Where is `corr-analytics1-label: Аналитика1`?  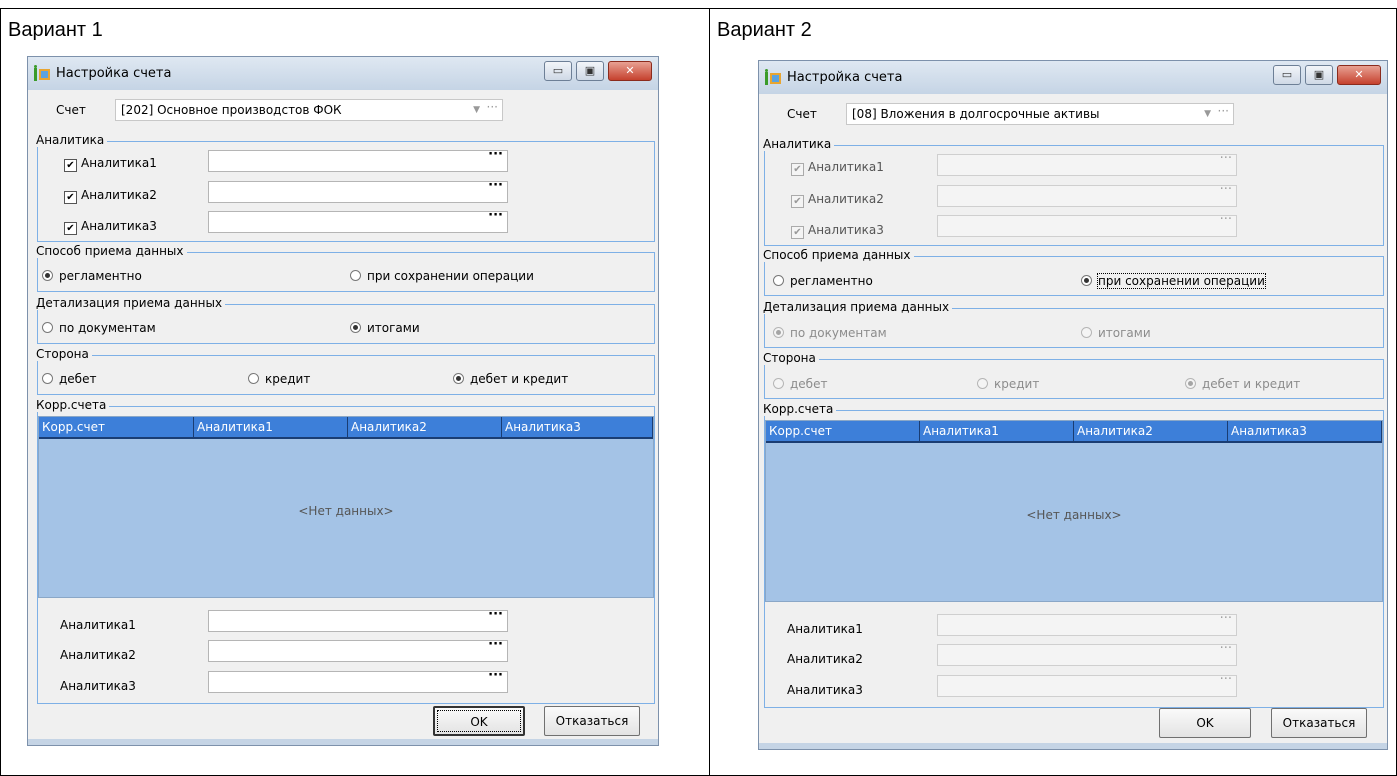
corr-analytics1-label: Аналитика1 is located at coordinates (825, 629).